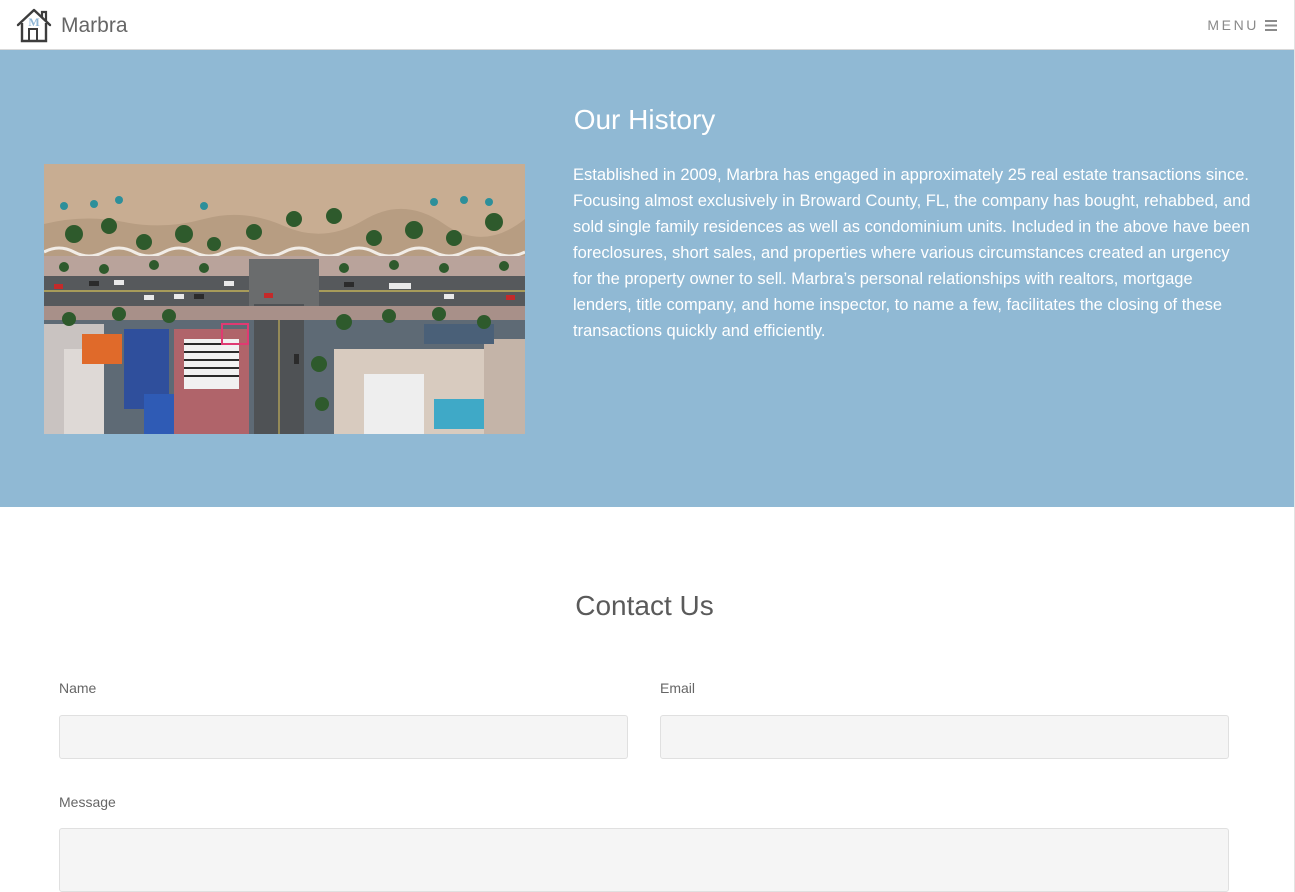  Describe the element at coordinates (94, 25) in the screenshot. I see `brand-name: Marbra` at that location.